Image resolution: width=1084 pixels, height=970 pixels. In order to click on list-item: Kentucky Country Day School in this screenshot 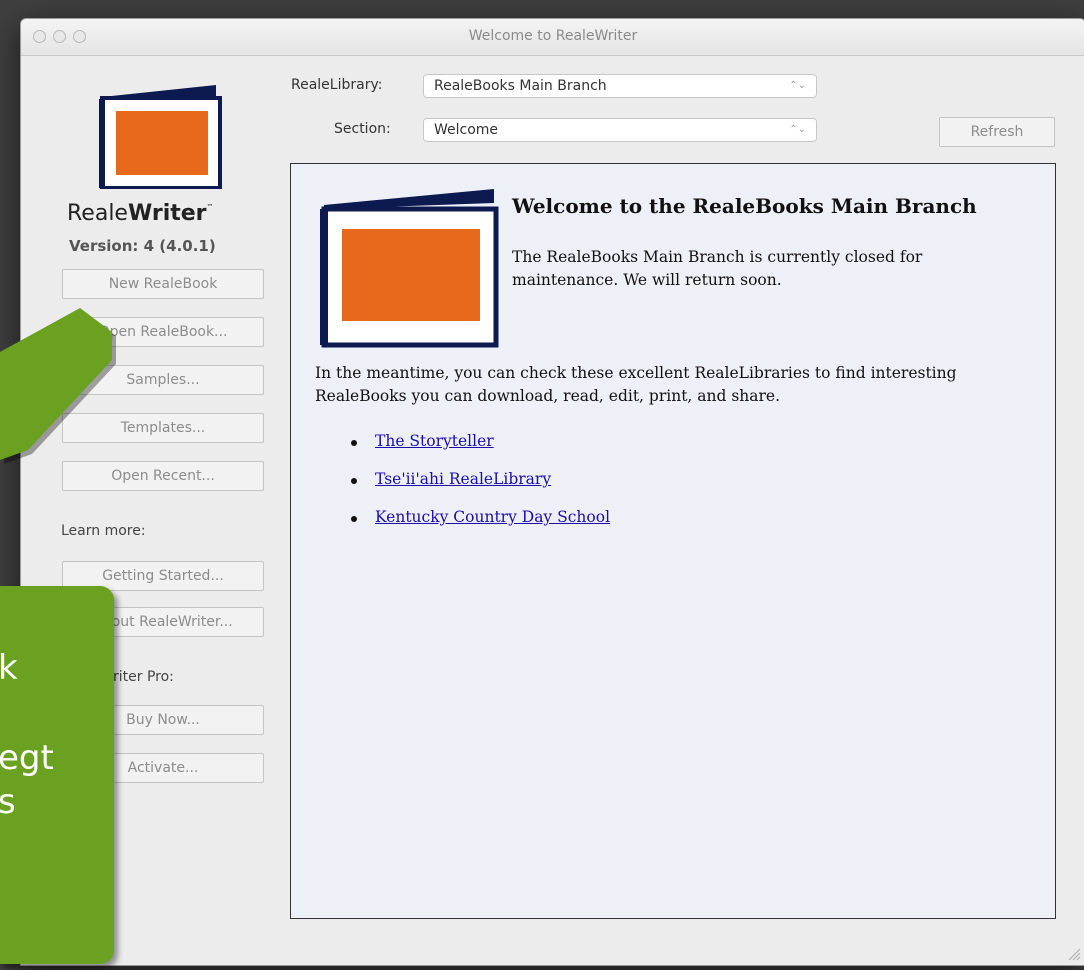, I will do `click(480, 527)`.